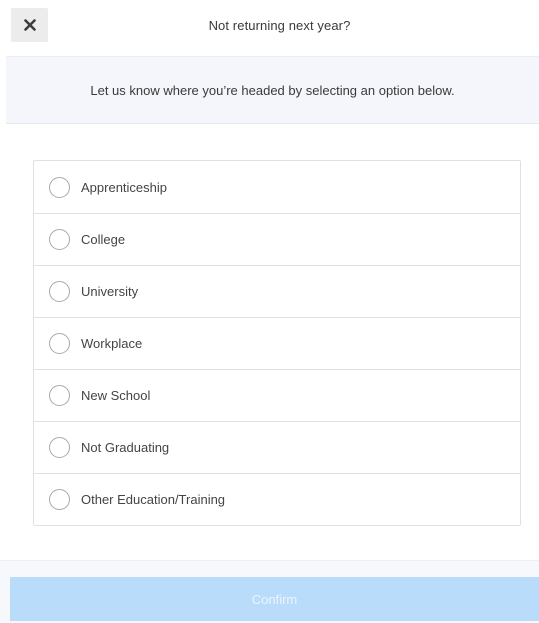  What do you see at coordinates (103, 239) in the screenshot?
I see `option-label: College` at bounding box center [103, 239].